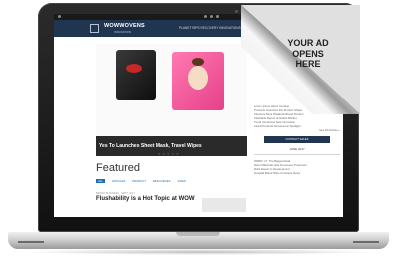 The image size is (396, 261). What do you see at coordinates (297, 154) in the screenshot?
I see `divider` at bounding box center [297, 154].